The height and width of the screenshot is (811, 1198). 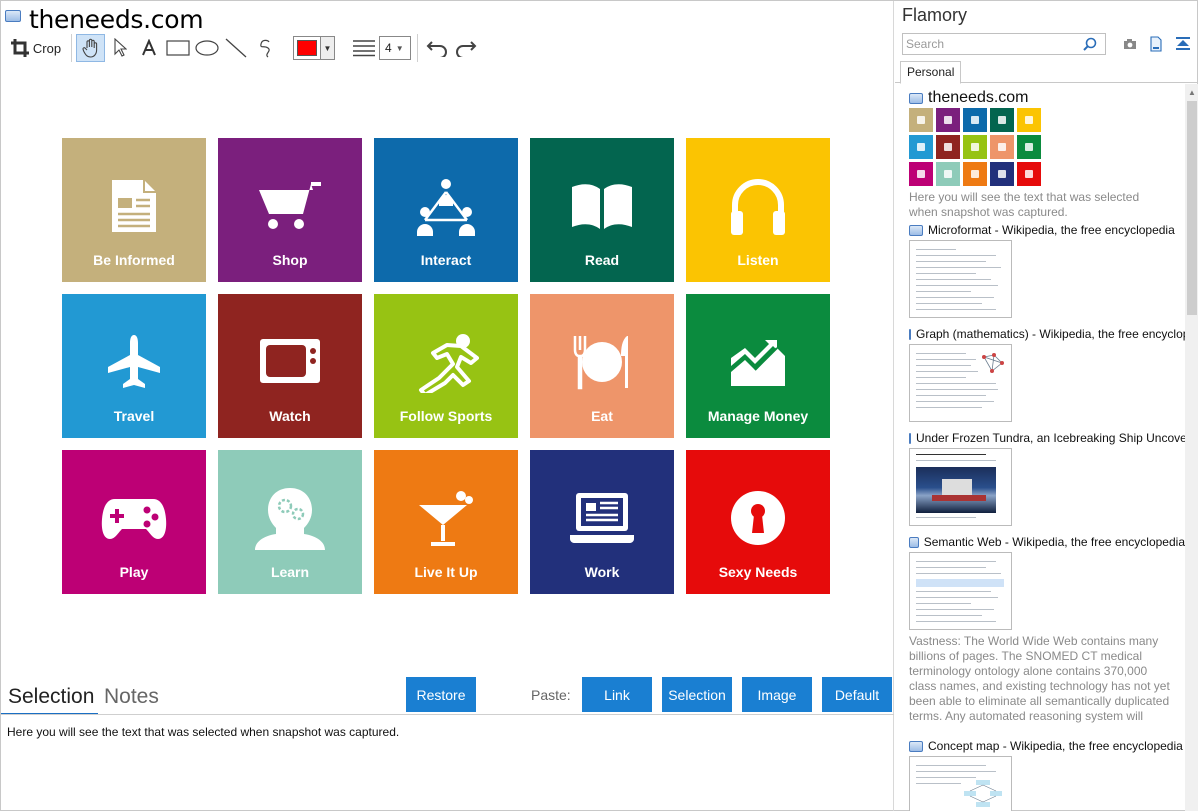 I want to click on tile-watch: Watch, so click(x=290, y=366).